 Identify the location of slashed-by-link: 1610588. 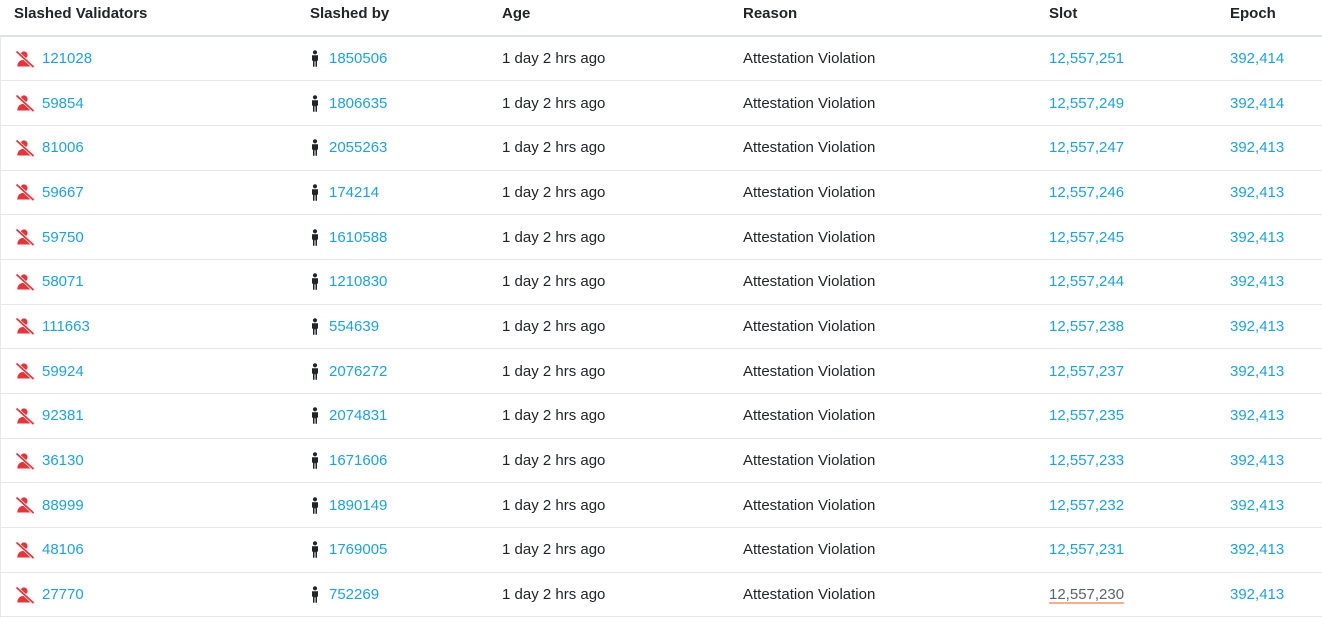
(358, 237).